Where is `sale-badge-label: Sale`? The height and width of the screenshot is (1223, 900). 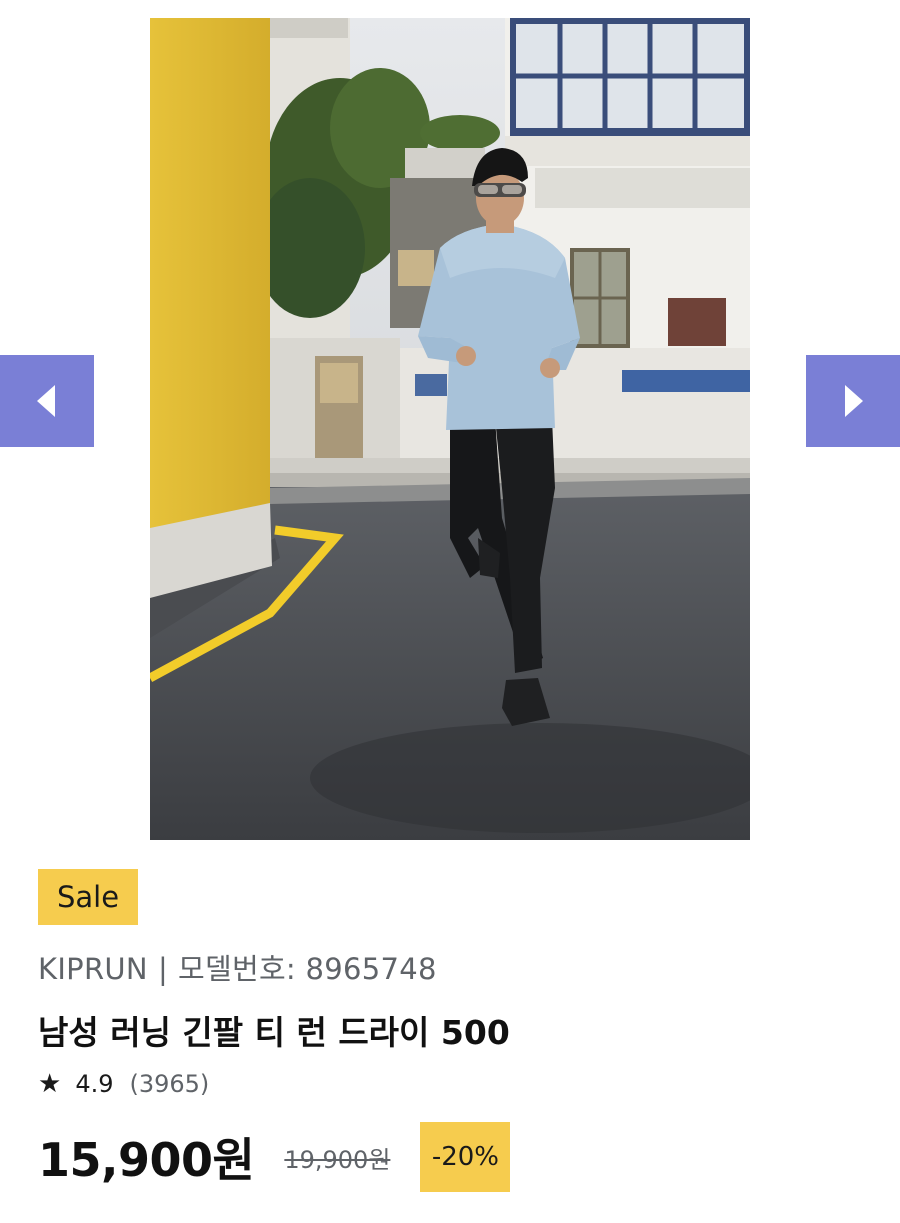
sale-badge-label: Sale is located at coordinates (88, 897).